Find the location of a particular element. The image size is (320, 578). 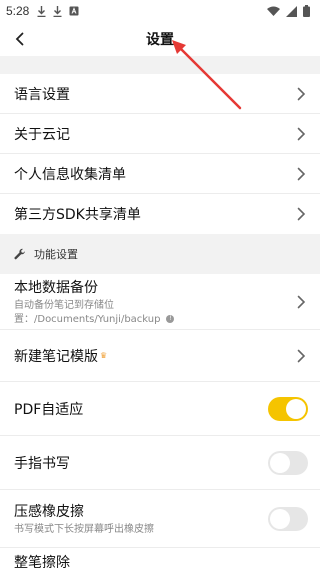

row-label: 第三方SDK共享清单 is located at coordinates (77, 215).